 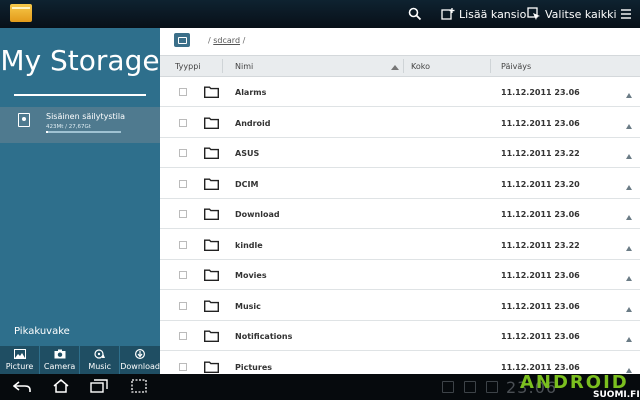 I want to click on back-icon, so click(x=21, y=387).